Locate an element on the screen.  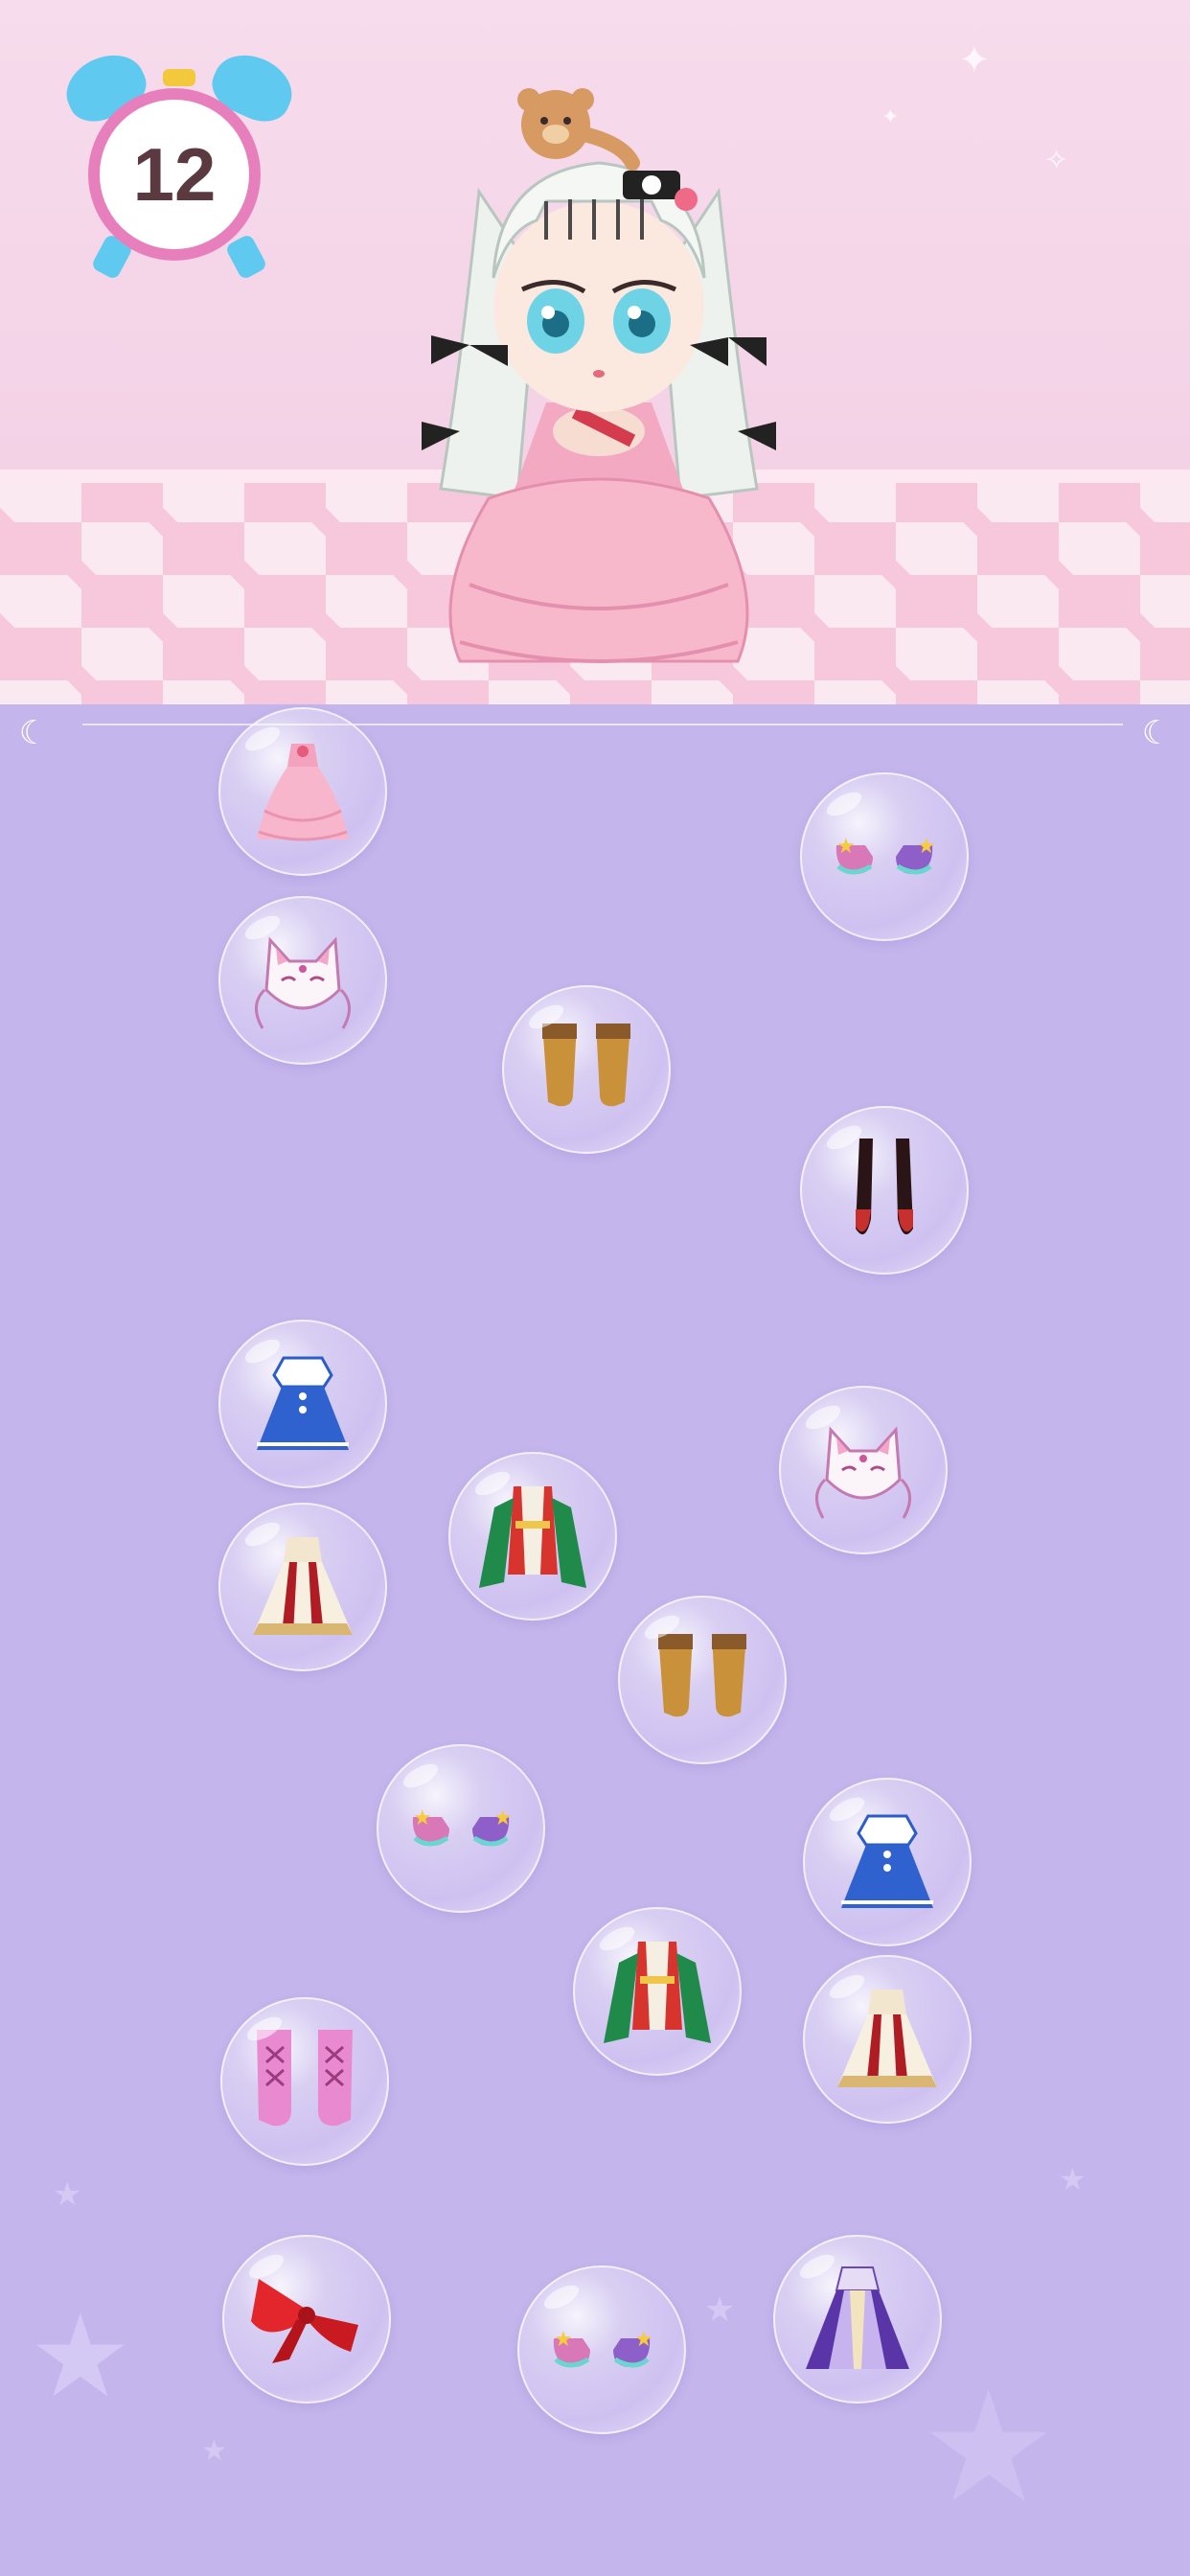
item-bubble-pink-lace-boots is located at coordinates (304, 2081).